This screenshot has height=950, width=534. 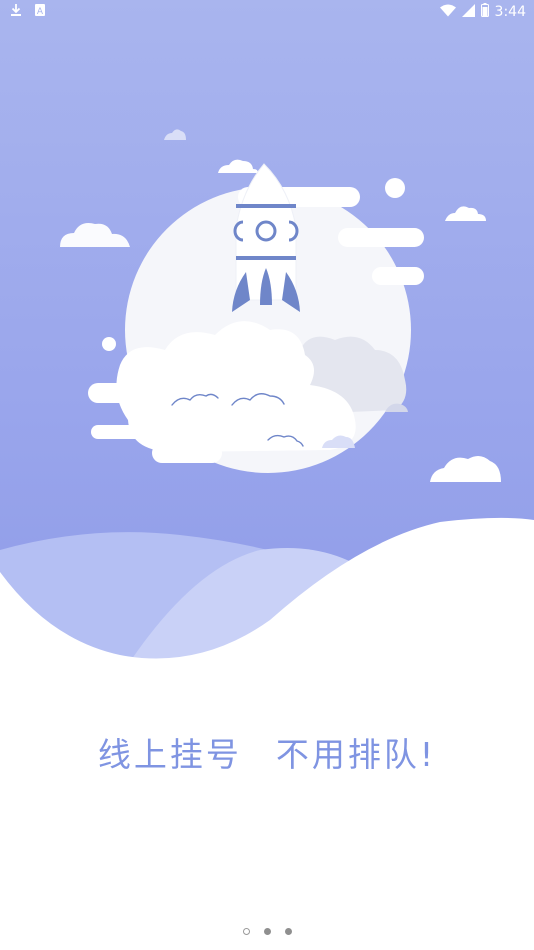 What do you see at coordinates (356, 754) in the screenshot?
I see `slogan-part-2: 不用排队!` at bounding box center [356, 754].